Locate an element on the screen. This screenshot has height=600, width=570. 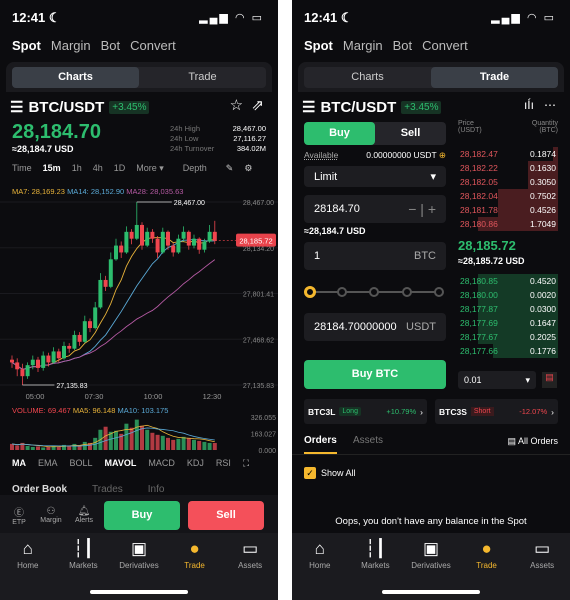
ind-kdj: KDJ is located at coordinates (195, 463).